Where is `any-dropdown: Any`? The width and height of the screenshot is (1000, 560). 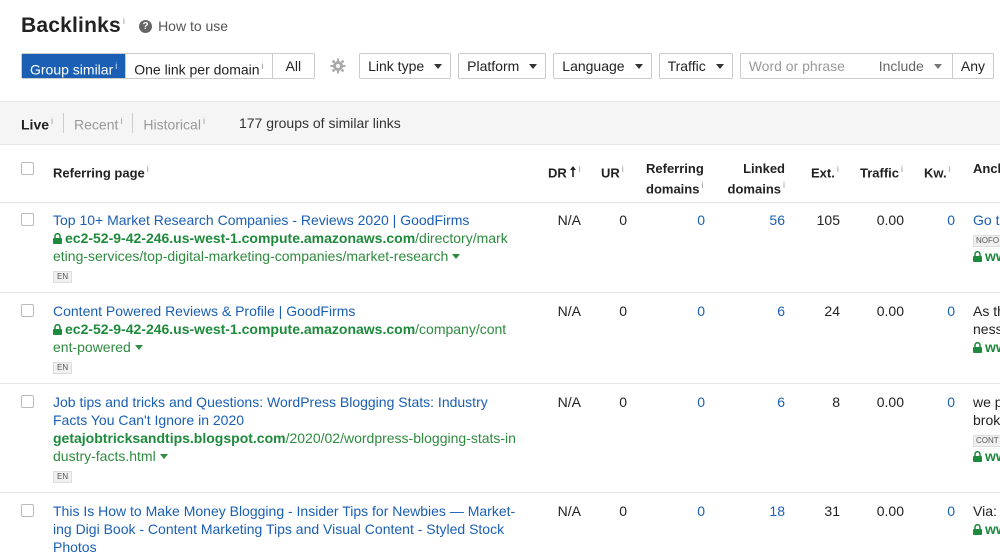 any-dropdown: Any is located at coordinates (973, 66).